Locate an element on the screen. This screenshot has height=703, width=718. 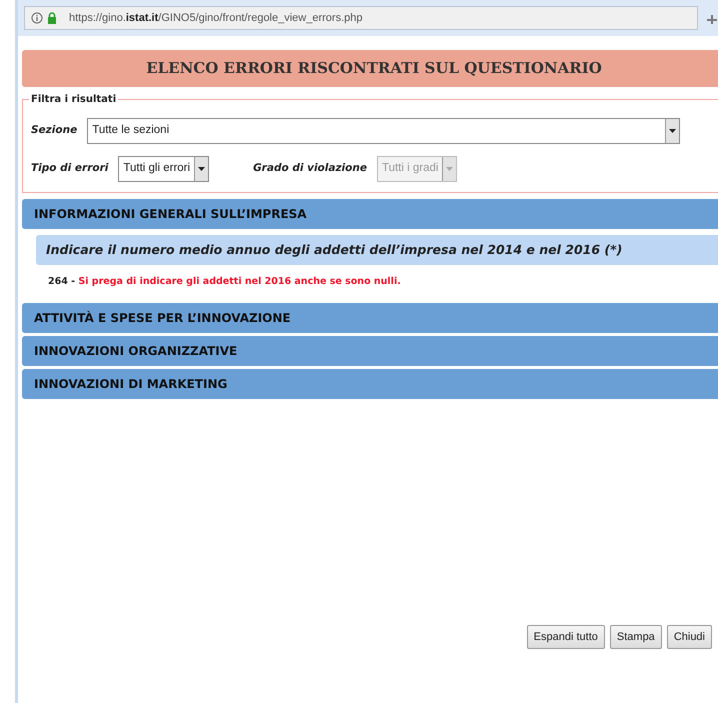
lock-icon is located at coordinates (52, 18).